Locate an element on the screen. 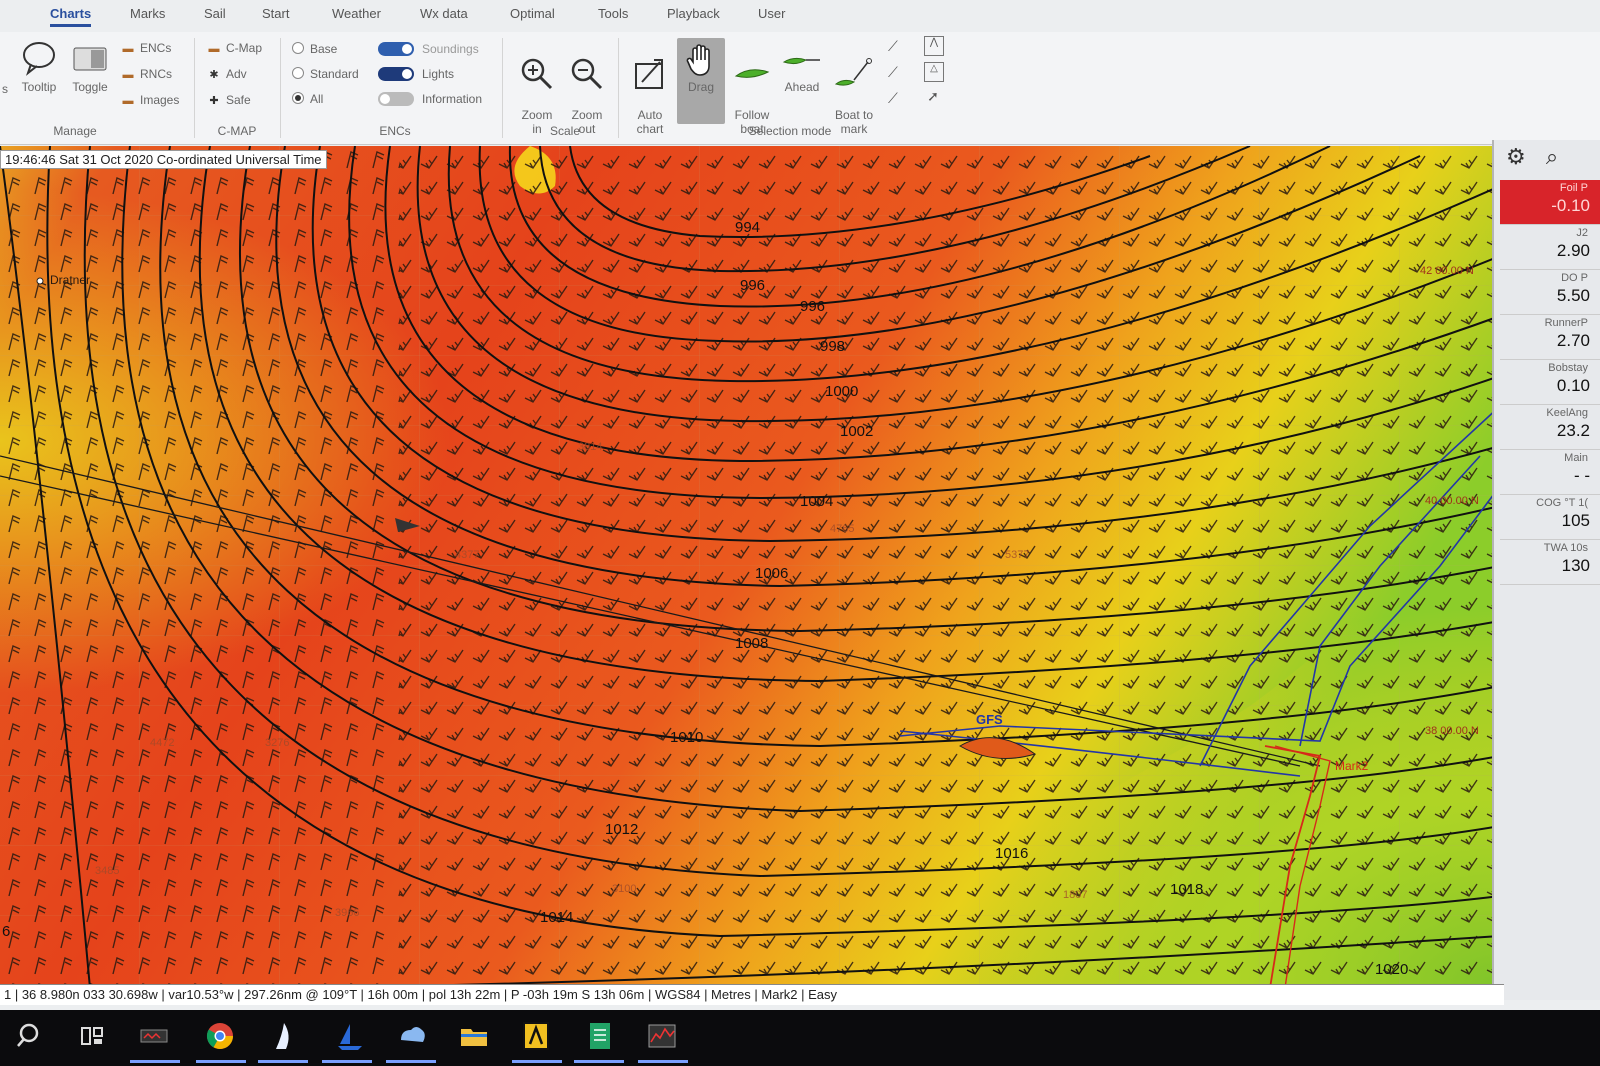 This screenshot has height=1066, width=1600. measure-angle-icon: ⟋ is located at coordinates (893, 51).